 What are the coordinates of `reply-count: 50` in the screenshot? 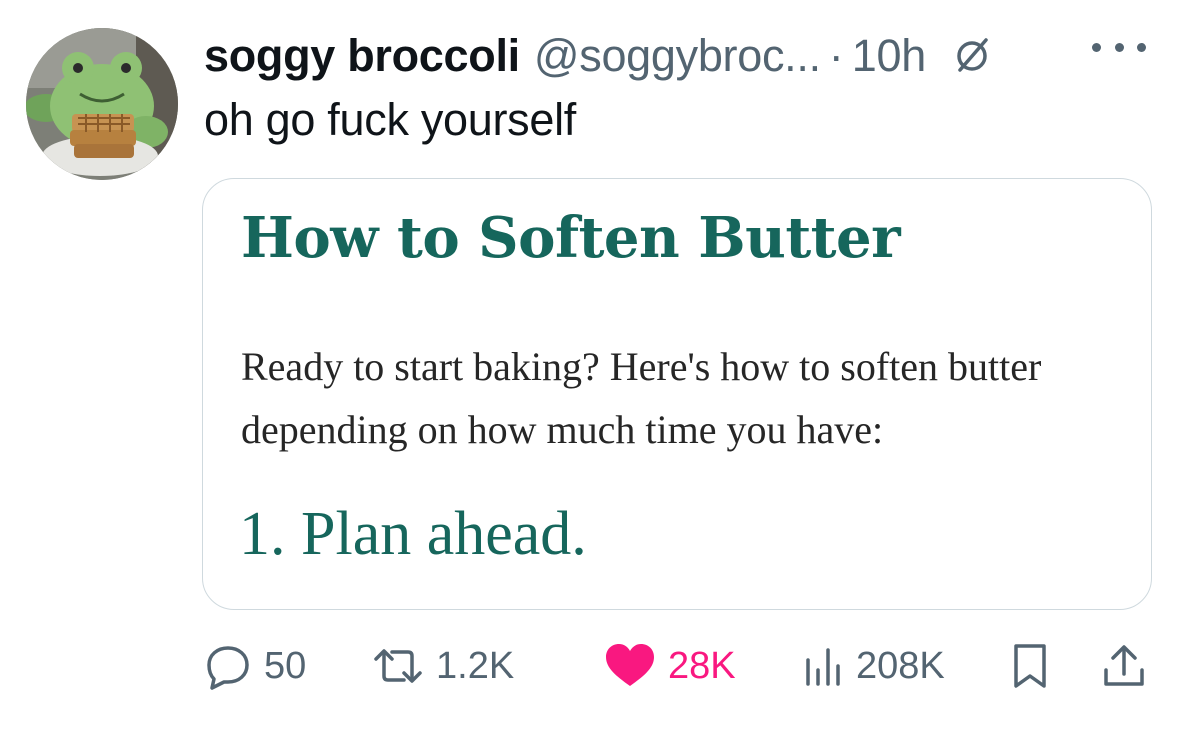 It's located at (285, 665).